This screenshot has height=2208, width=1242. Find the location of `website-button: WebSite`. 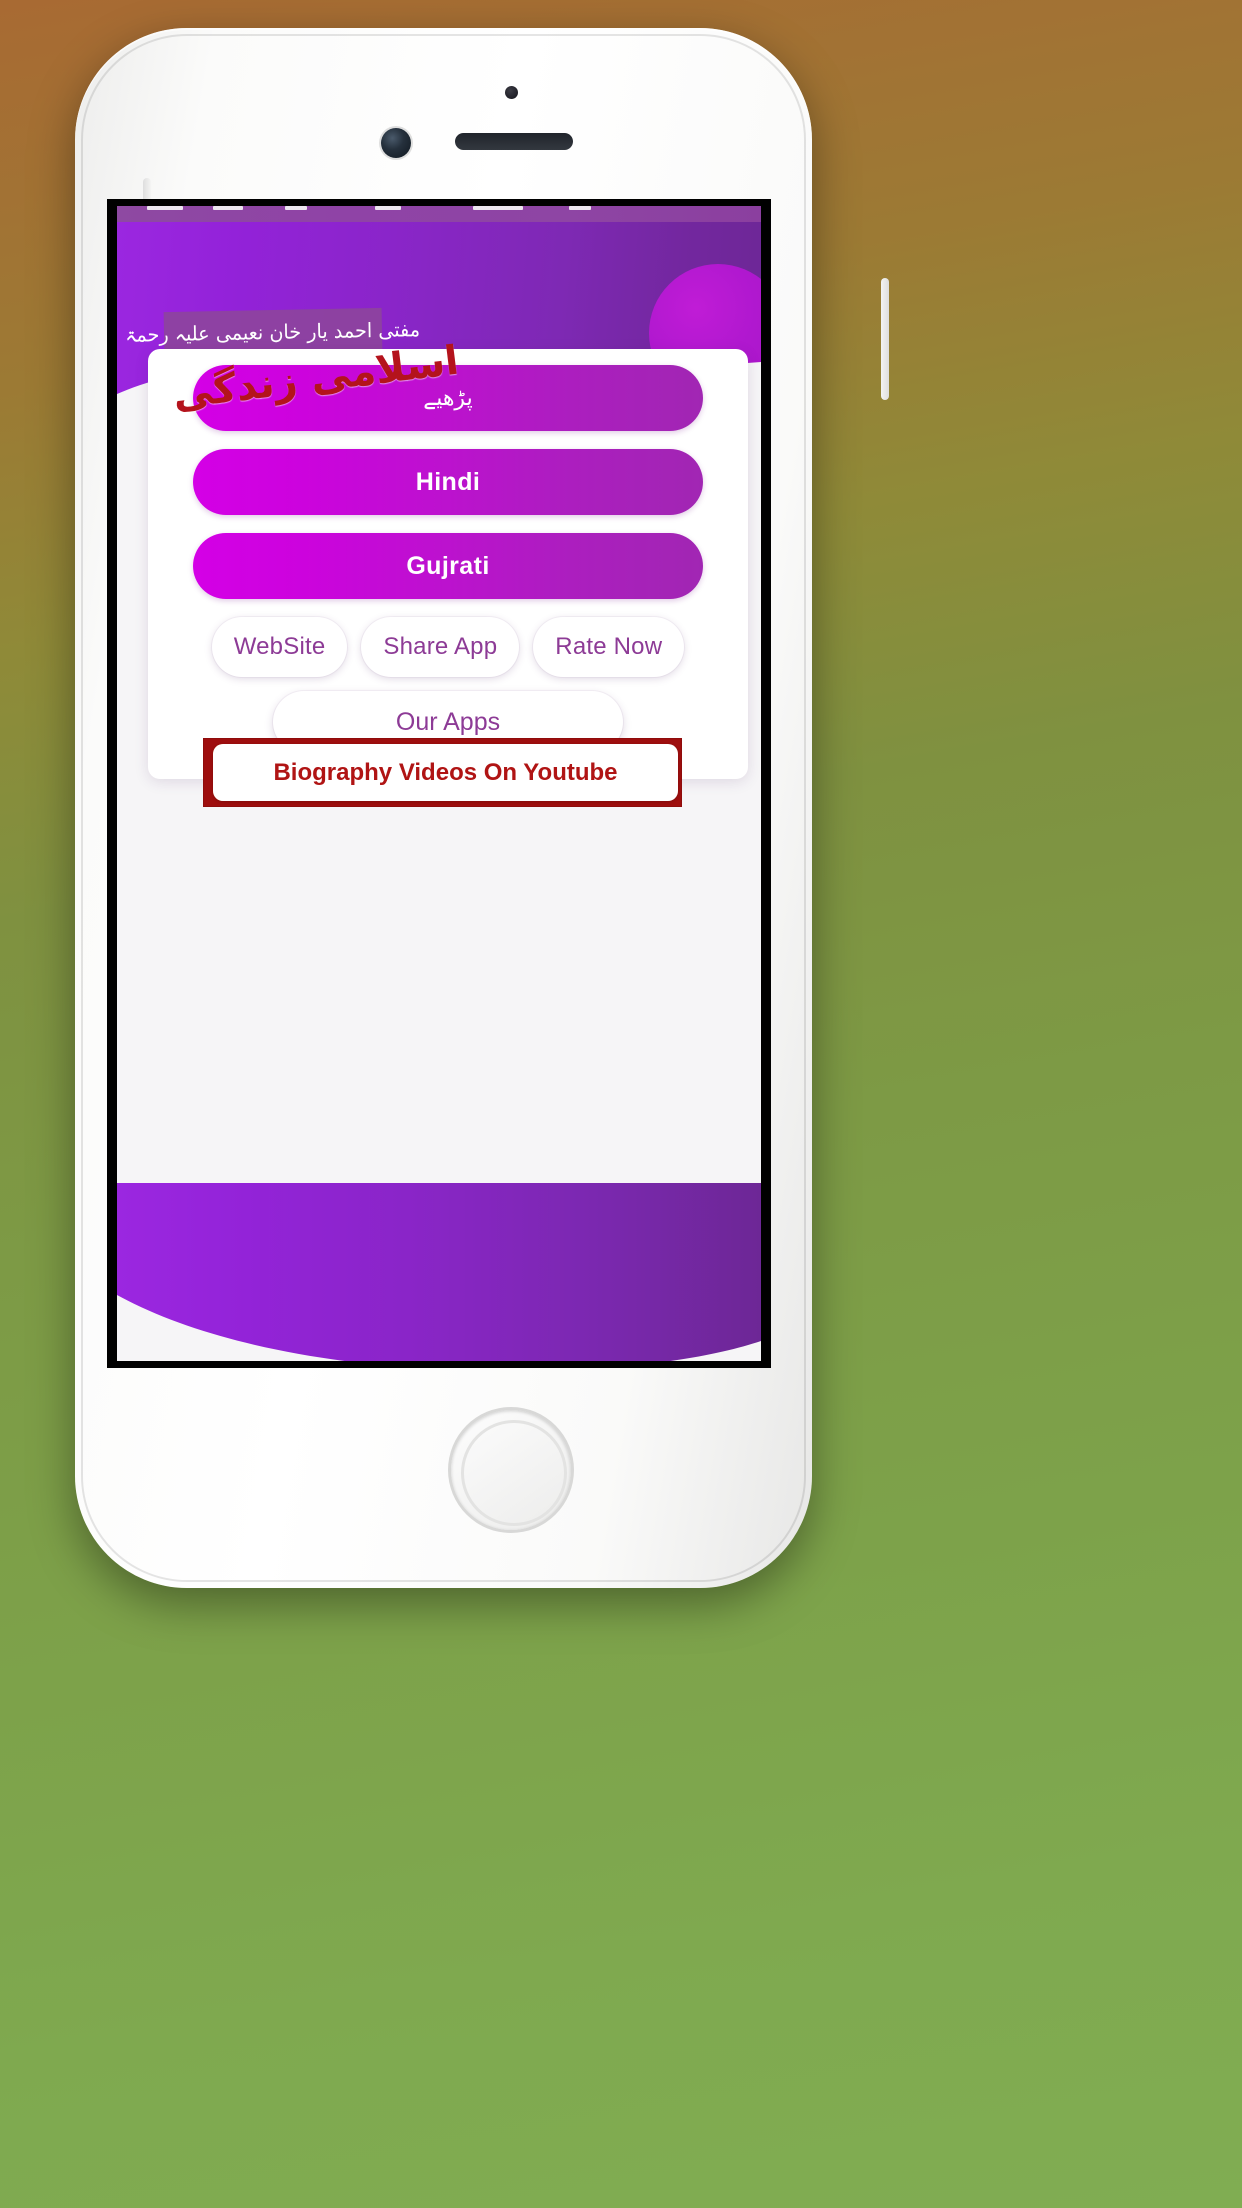

website-button: WebSite is located at coordinates (279, 647).